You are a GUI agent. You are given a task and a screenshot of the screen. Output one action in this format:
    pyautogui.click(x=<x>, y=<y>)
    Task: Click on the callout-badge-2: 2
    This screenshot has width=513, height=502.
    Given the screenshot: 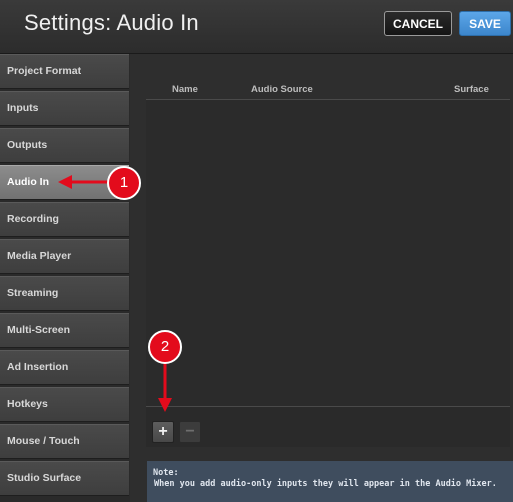 What is the action you would take?
    pyautogui.click(x=165, y=347)
    